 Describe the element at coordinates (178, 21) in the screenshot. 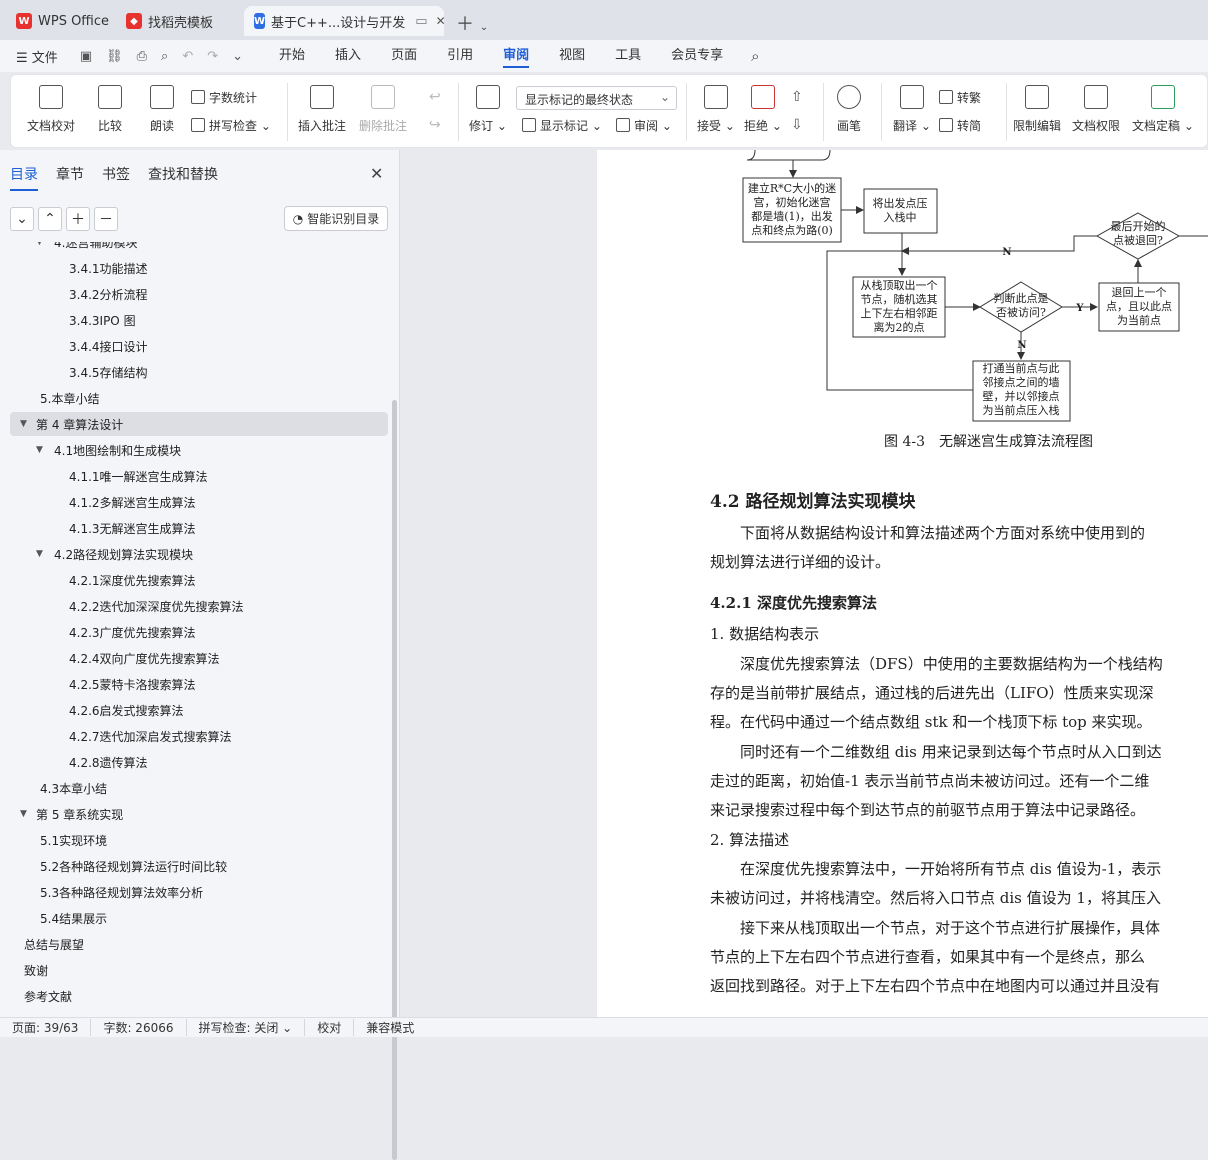

I see `tab-template: ◆ 找稻壳模板` at that location.